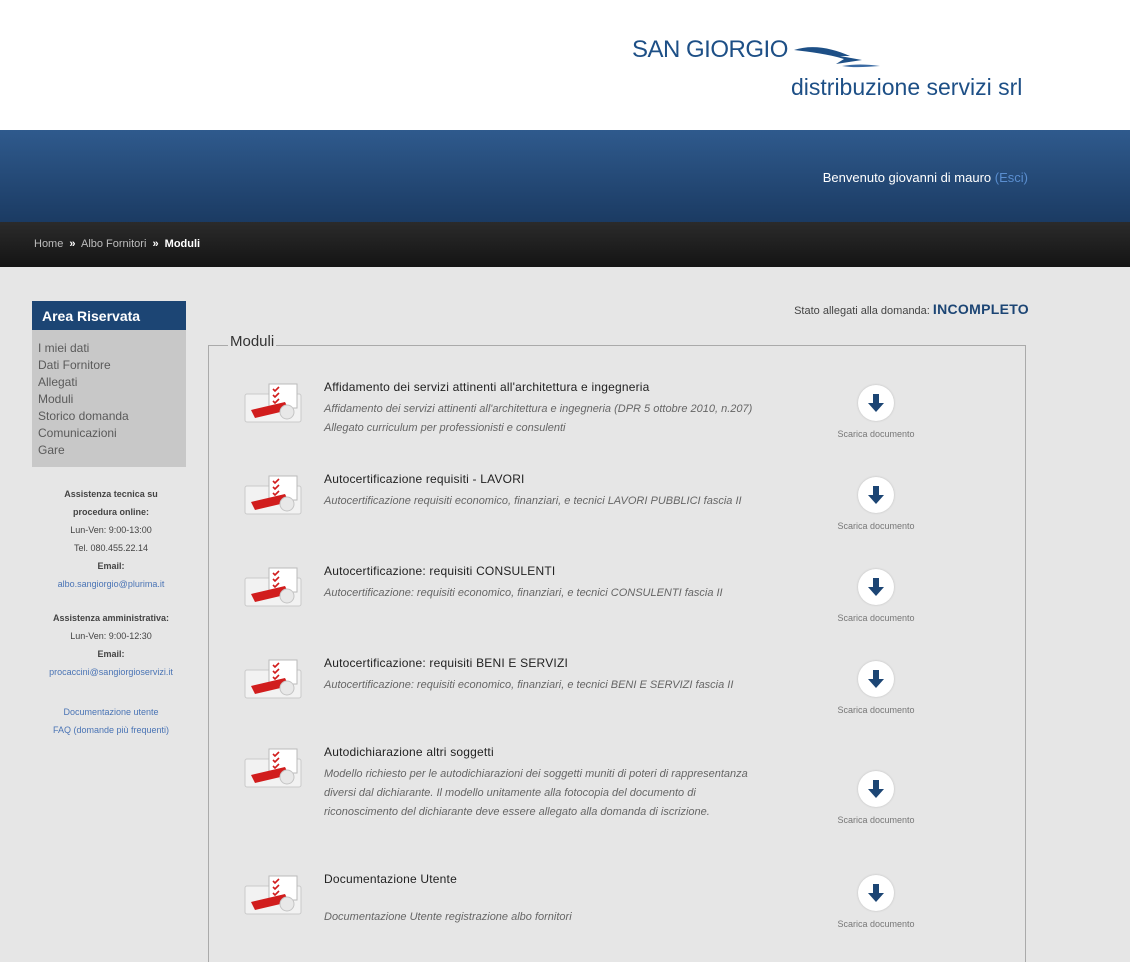 Image resolution: width=1130 pixels, height=962 pixels. Describe the element at coordinates (109, 416) in the screenshot. I see `sidebar-item-storico-domanda: Storico domanda` at that location.